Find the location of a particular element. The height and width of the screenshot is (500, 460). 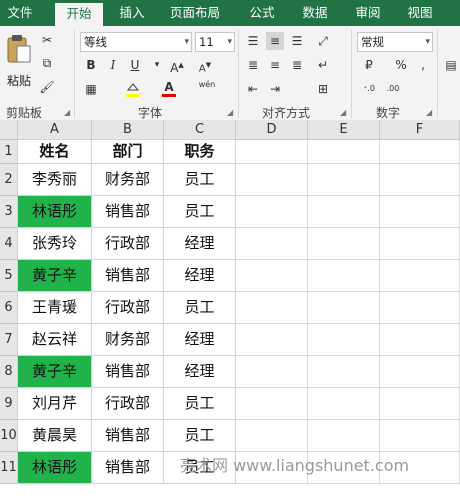

tab-review: 审阅 is located at coordinates (368, 13).